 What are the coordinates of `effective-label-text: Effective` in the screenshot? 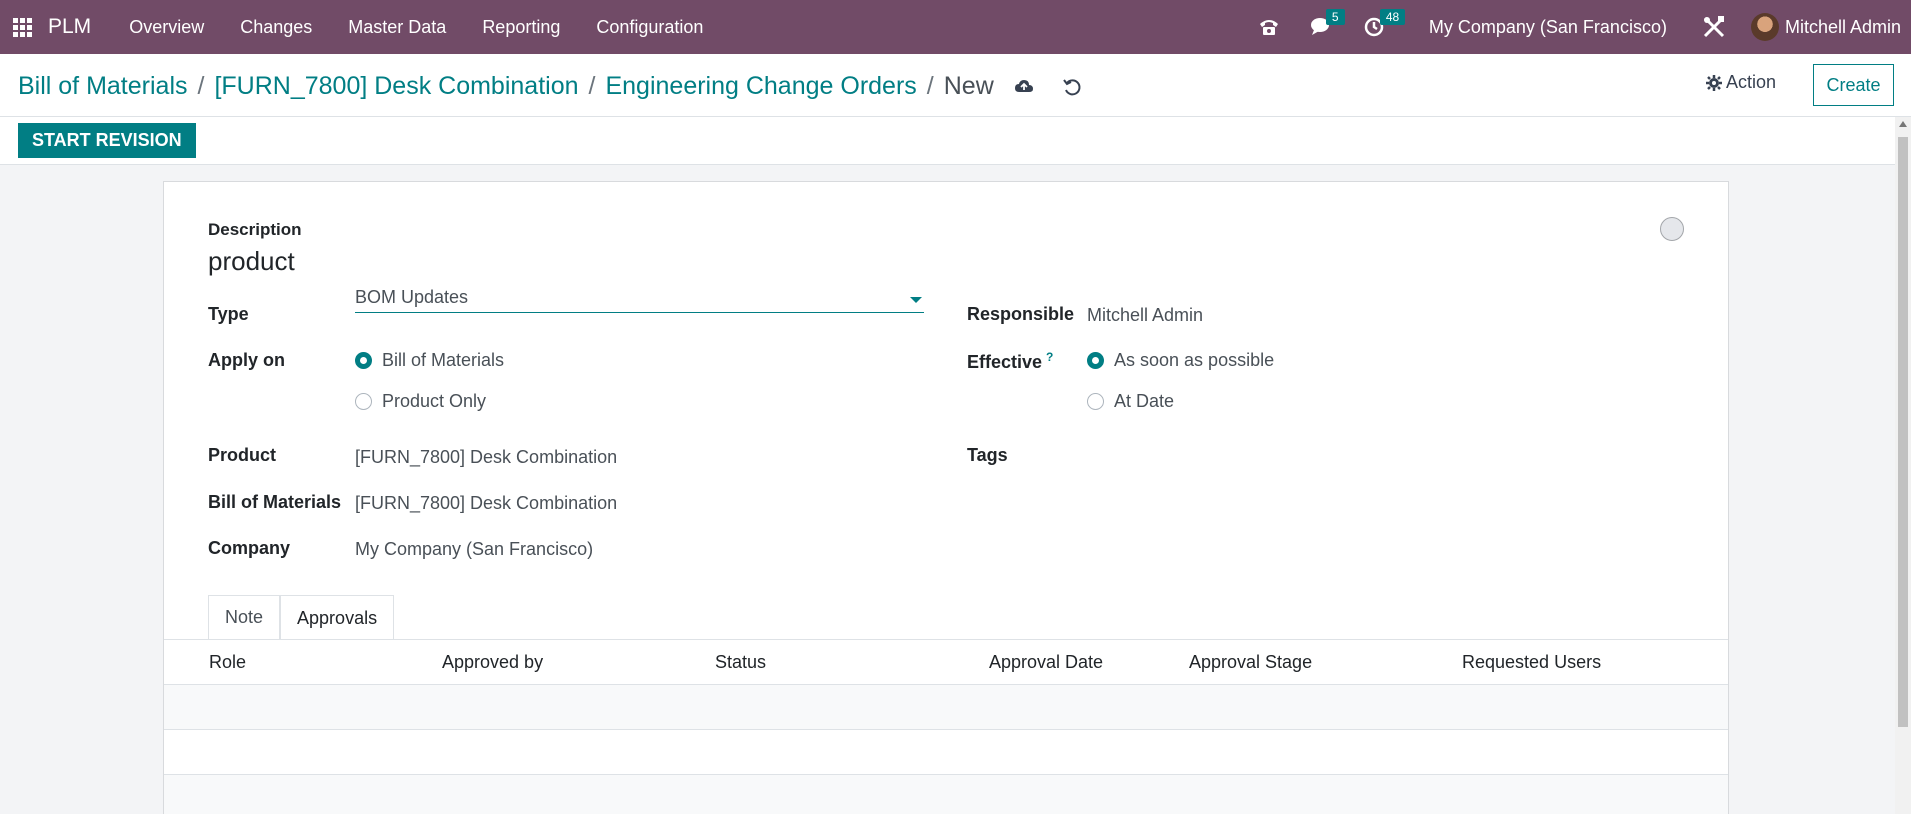 It's located at (1005, 362).